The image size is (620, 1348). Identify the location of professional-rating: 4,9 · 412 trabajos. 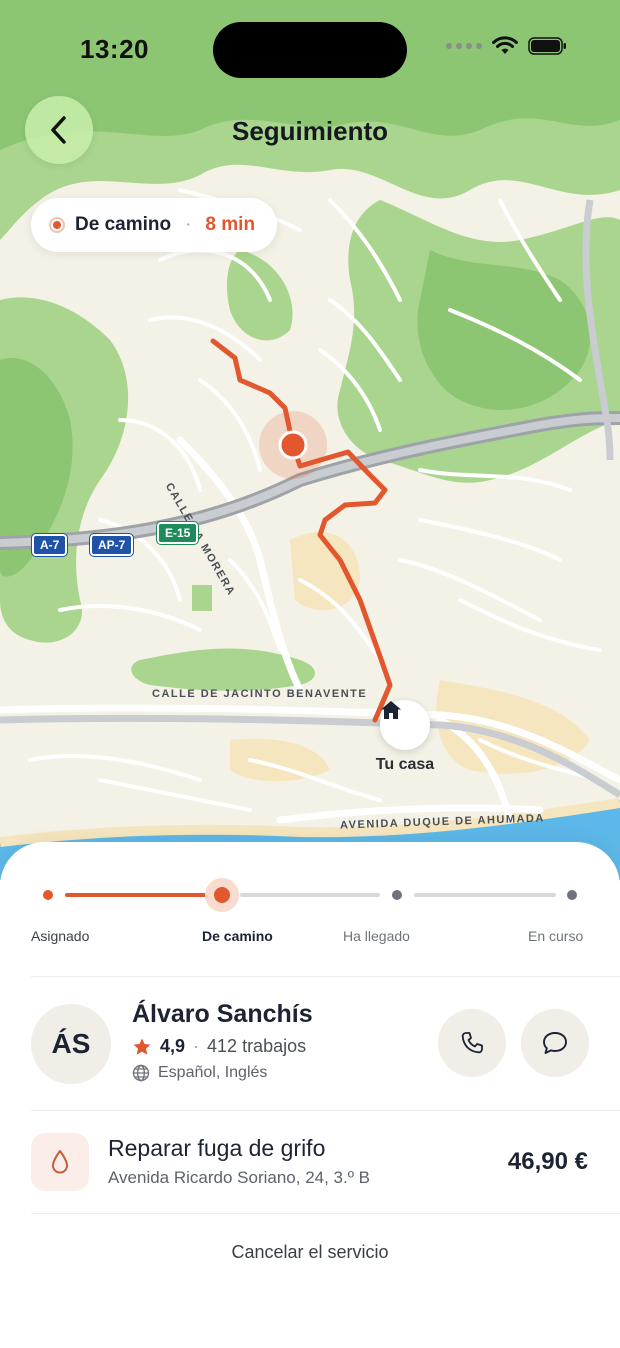
(219, 1046).